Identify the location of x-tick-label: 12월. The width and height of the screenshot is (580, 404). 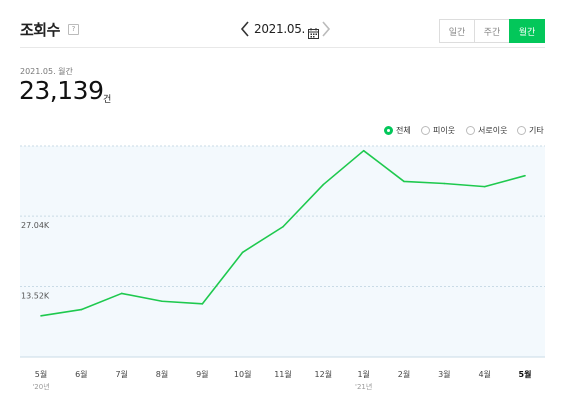
(324, 374).